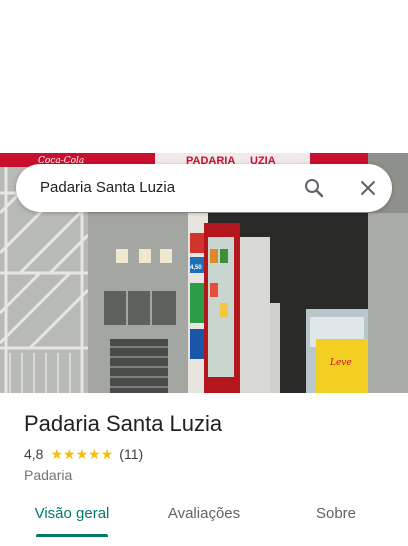 This screenshot has height=546, width=408. I want to click on bin-label: Leve, so click(340, 363).